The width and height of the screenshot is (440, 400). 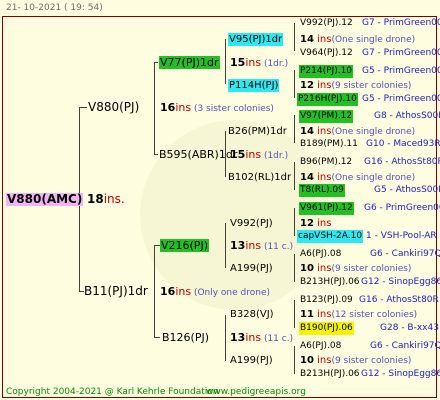 What do you see at coordinates (252, 314) in the screenshot?
I see `gen3-queen-name: B328(VJ)` at bounding box center [252, 314].